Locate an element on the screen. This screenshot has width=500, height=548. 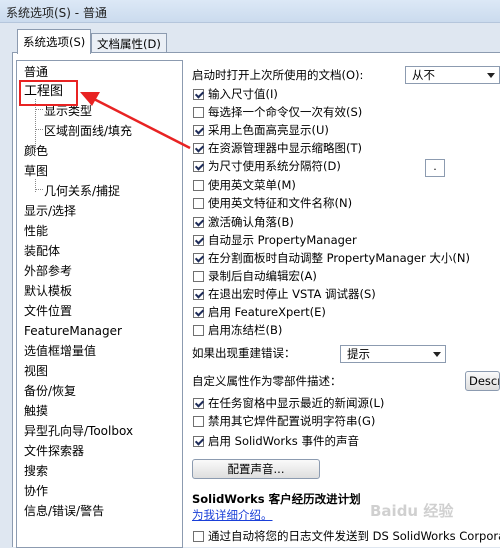
custom-property-field: Descri is located at coordinates (482, 381).